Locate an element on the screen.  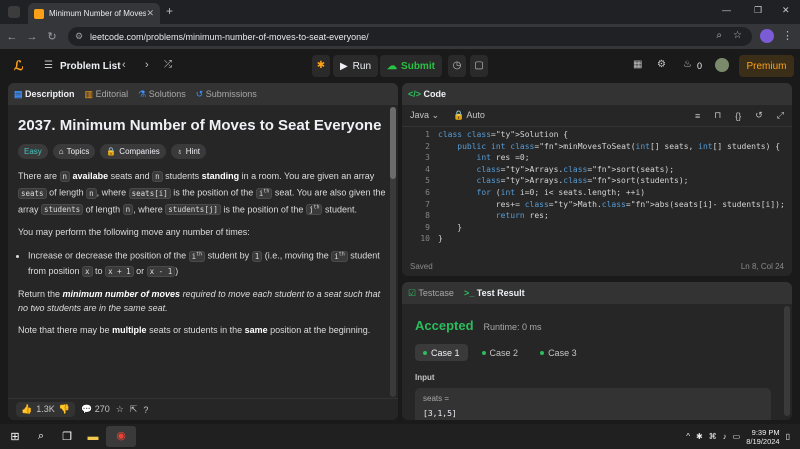
back-arrow-icon: ← is located at coordinates (12, 37).